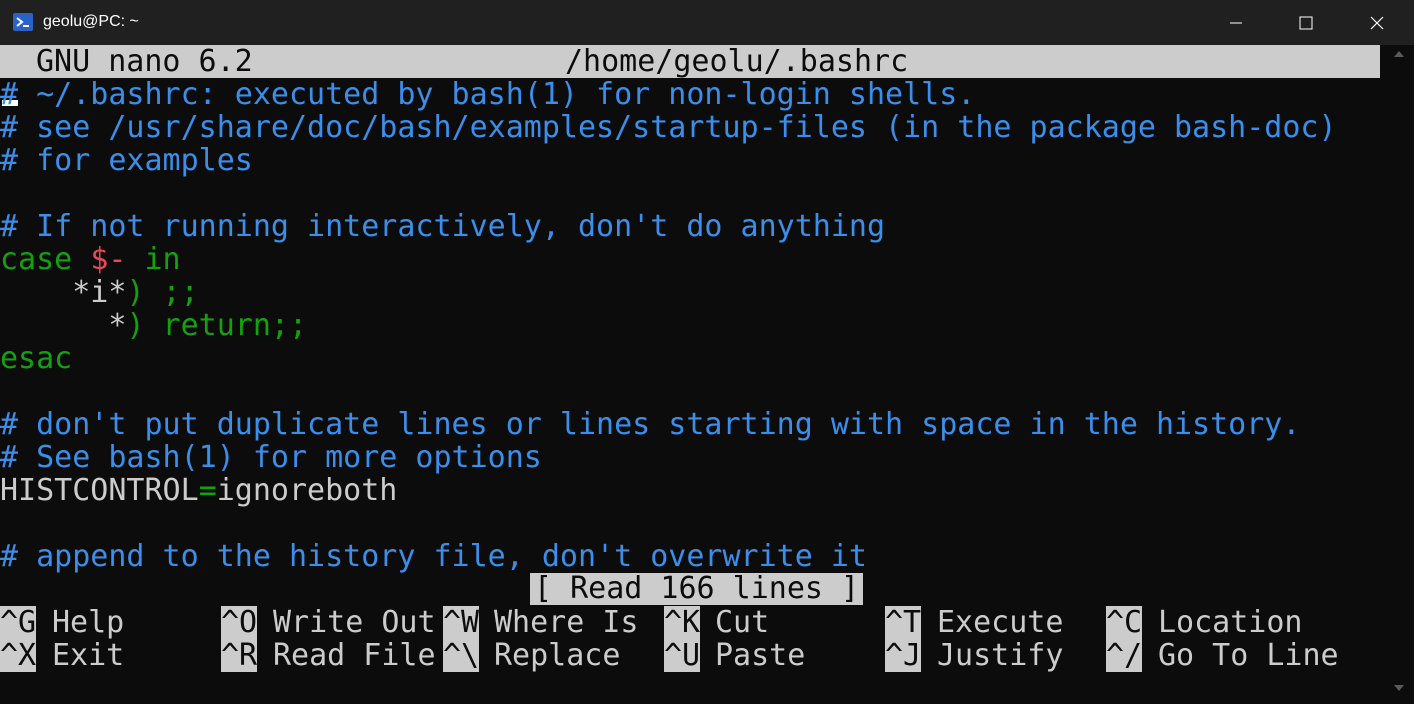 The image size is (1414, 704). I want to click on shortcut-label: Replace, so click(557, 655).